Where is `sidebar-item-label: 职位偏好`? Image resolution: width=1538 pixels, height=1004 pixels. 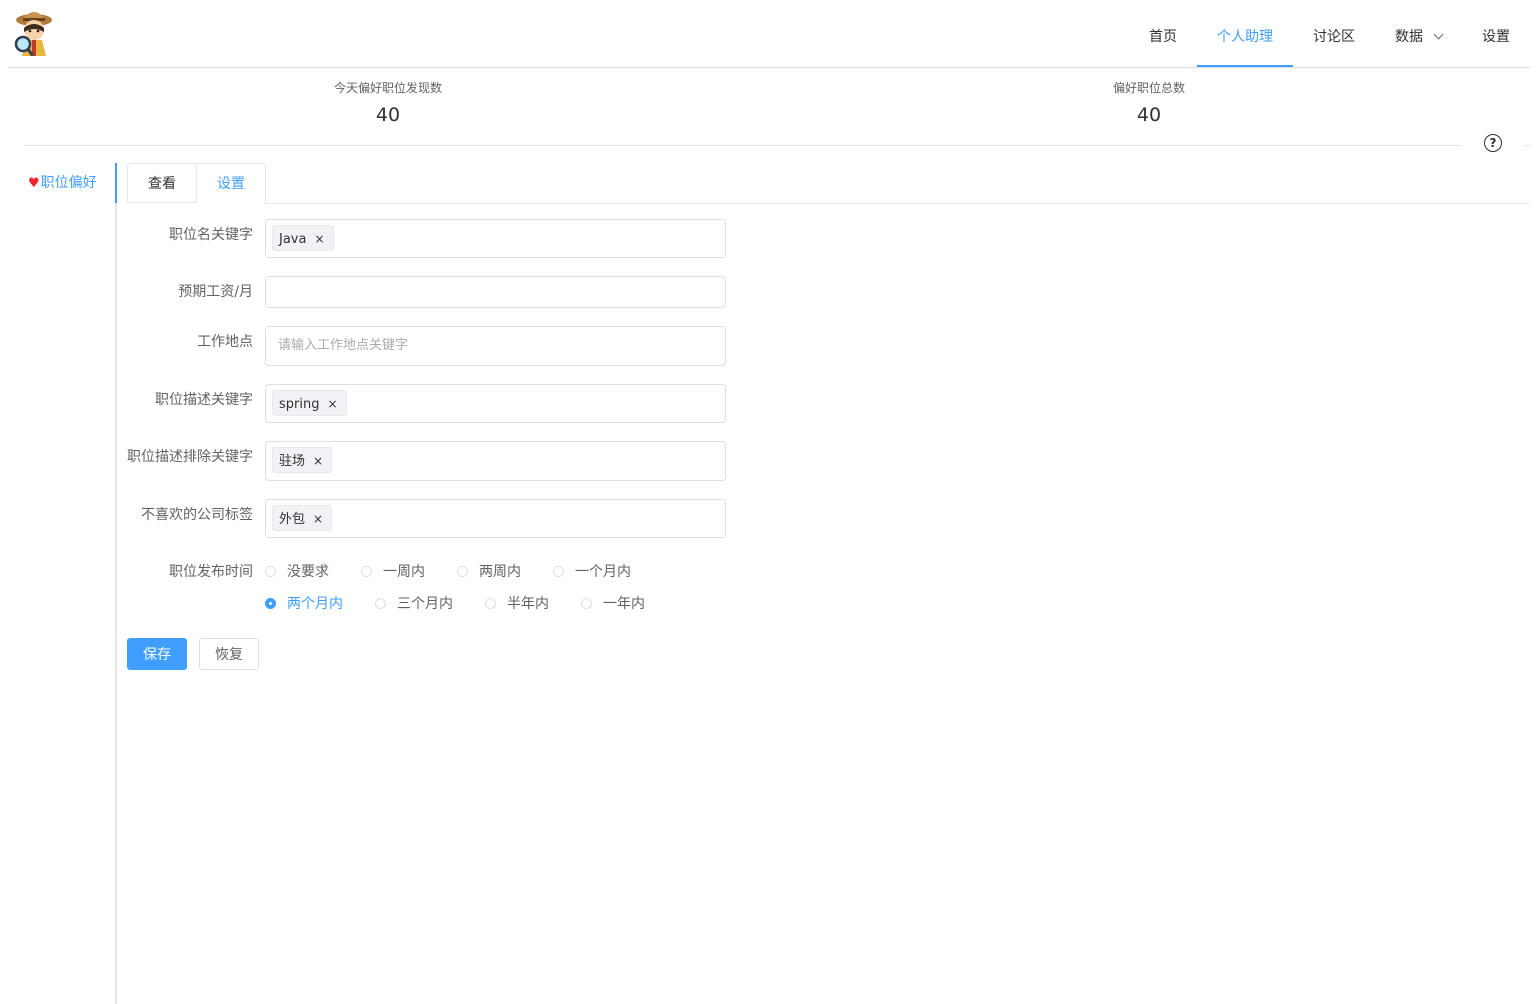
sidebar-item-label: 职位偏好 is located at coordinates (68, 183).